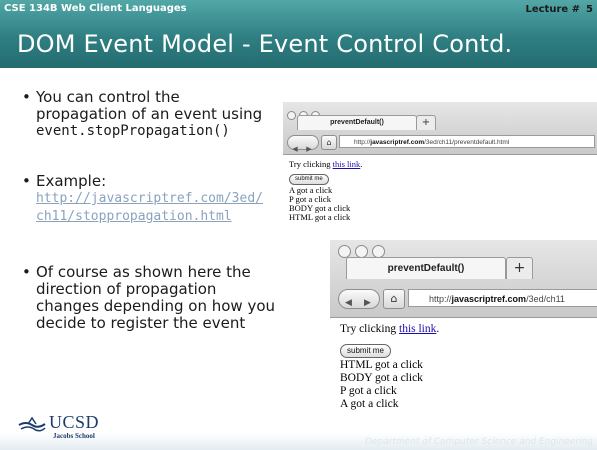  What do you see at coordinates (74, 436) in the screenshot?
I see `logo-subtext: Jacobs School` at bounding box center [74, 436].